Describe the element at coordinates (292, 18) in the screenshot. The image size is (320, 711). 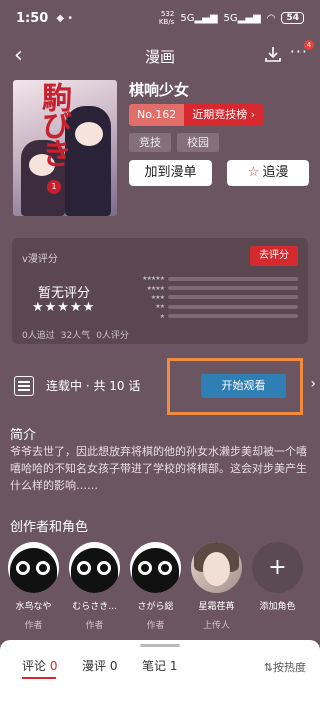
I see `battery-icon: 54` at that location.